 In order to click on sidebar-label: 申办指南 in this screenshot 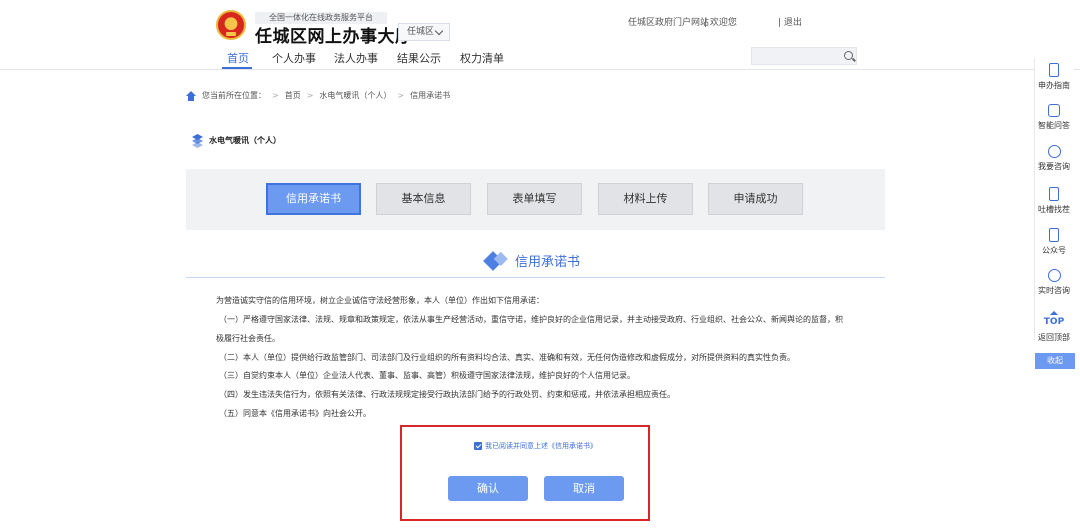, I will do `click(1054, 85)`.